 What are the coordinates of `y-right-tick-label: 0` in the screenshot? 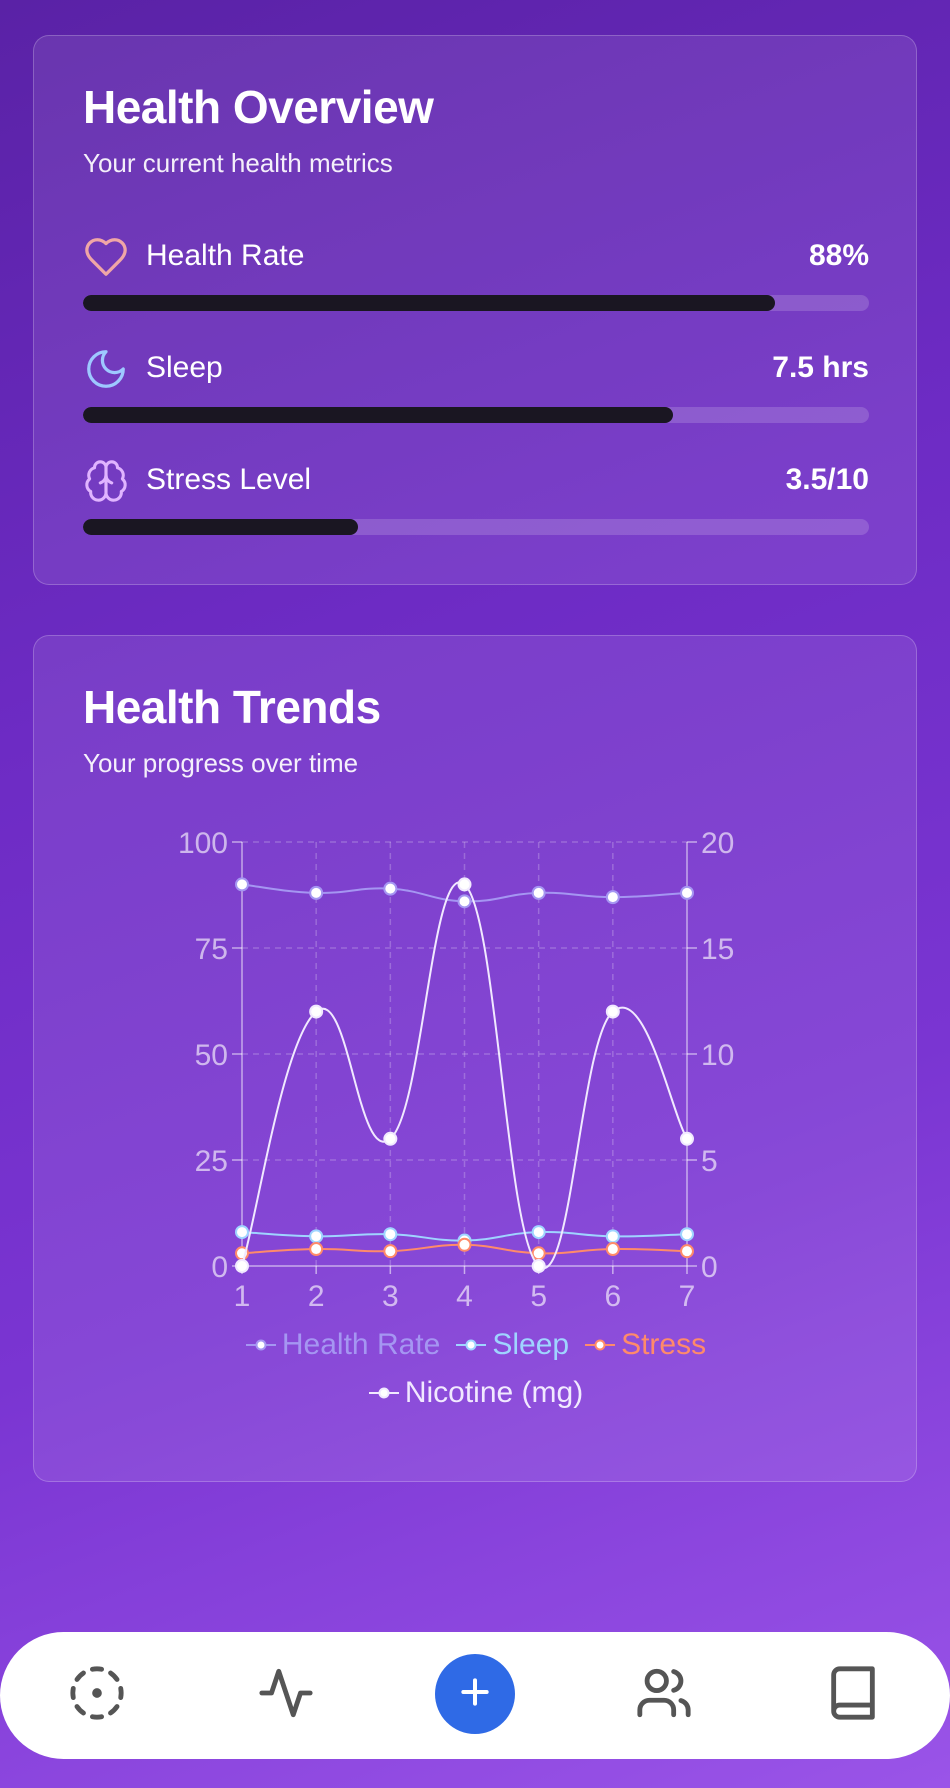 It's located at (709, 1267).